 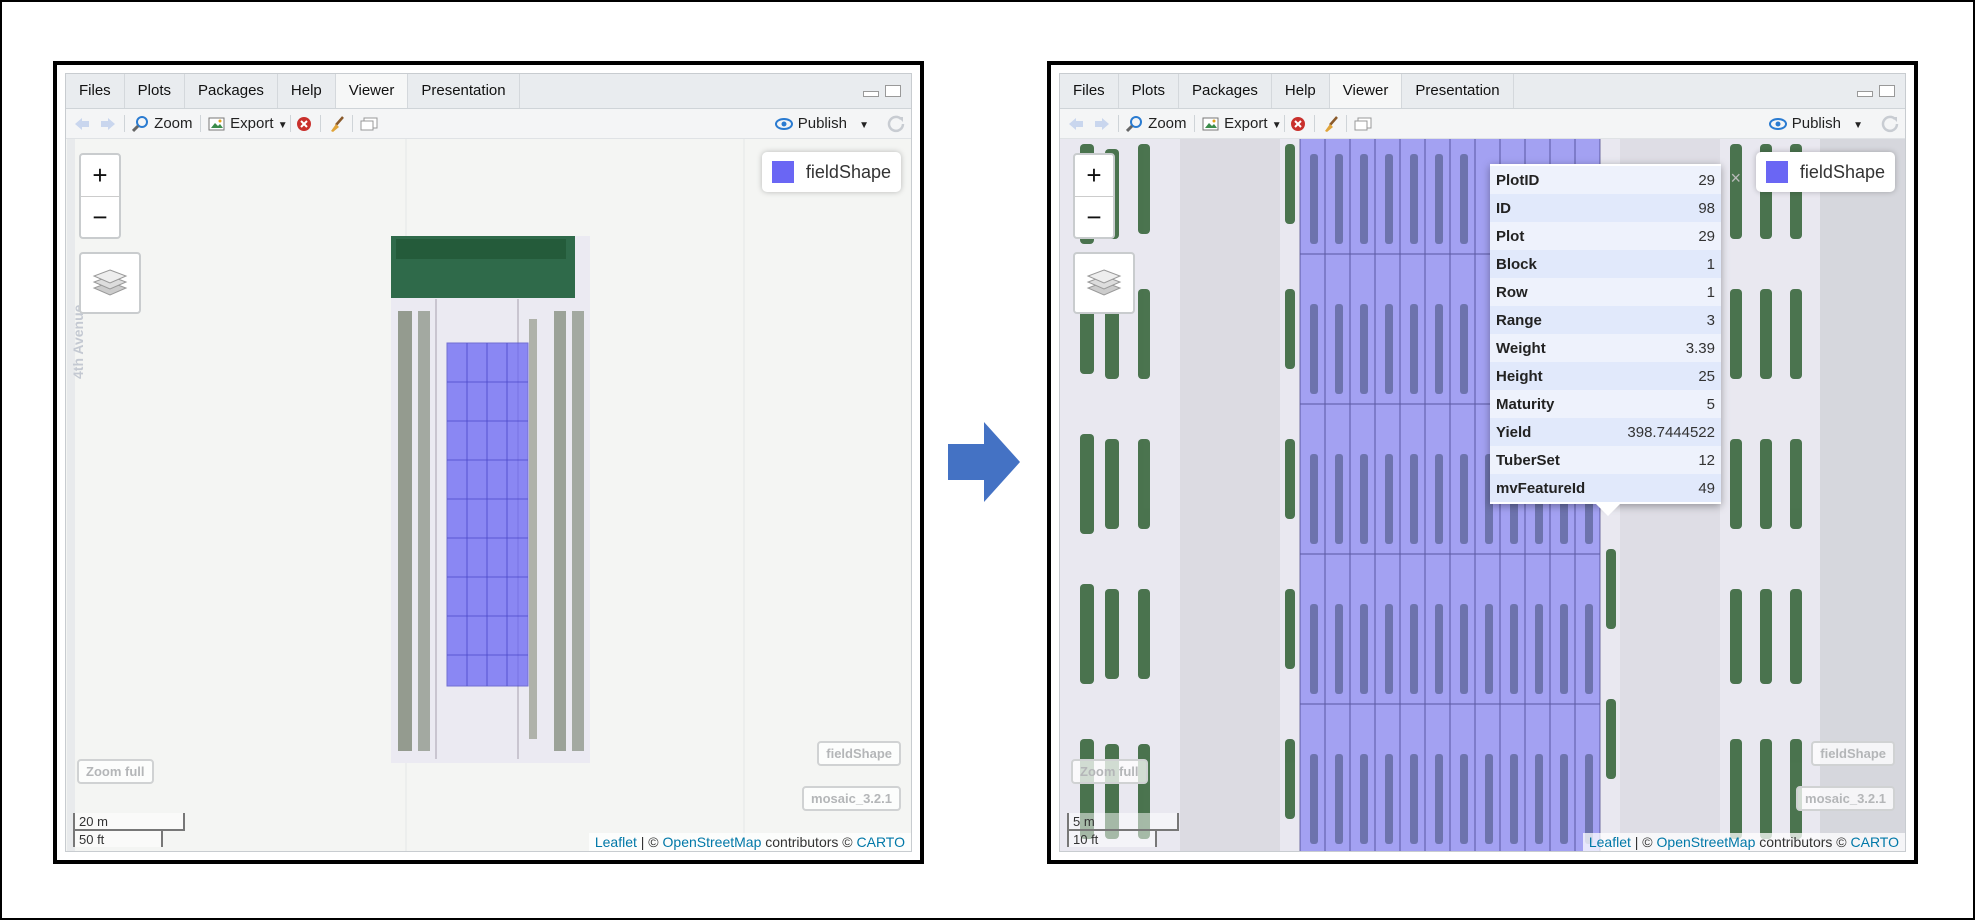 What do you see at coordinates (1663, 376) in the screenshot?
I see `popup-value: 25` at bounding box center [1663, 376].